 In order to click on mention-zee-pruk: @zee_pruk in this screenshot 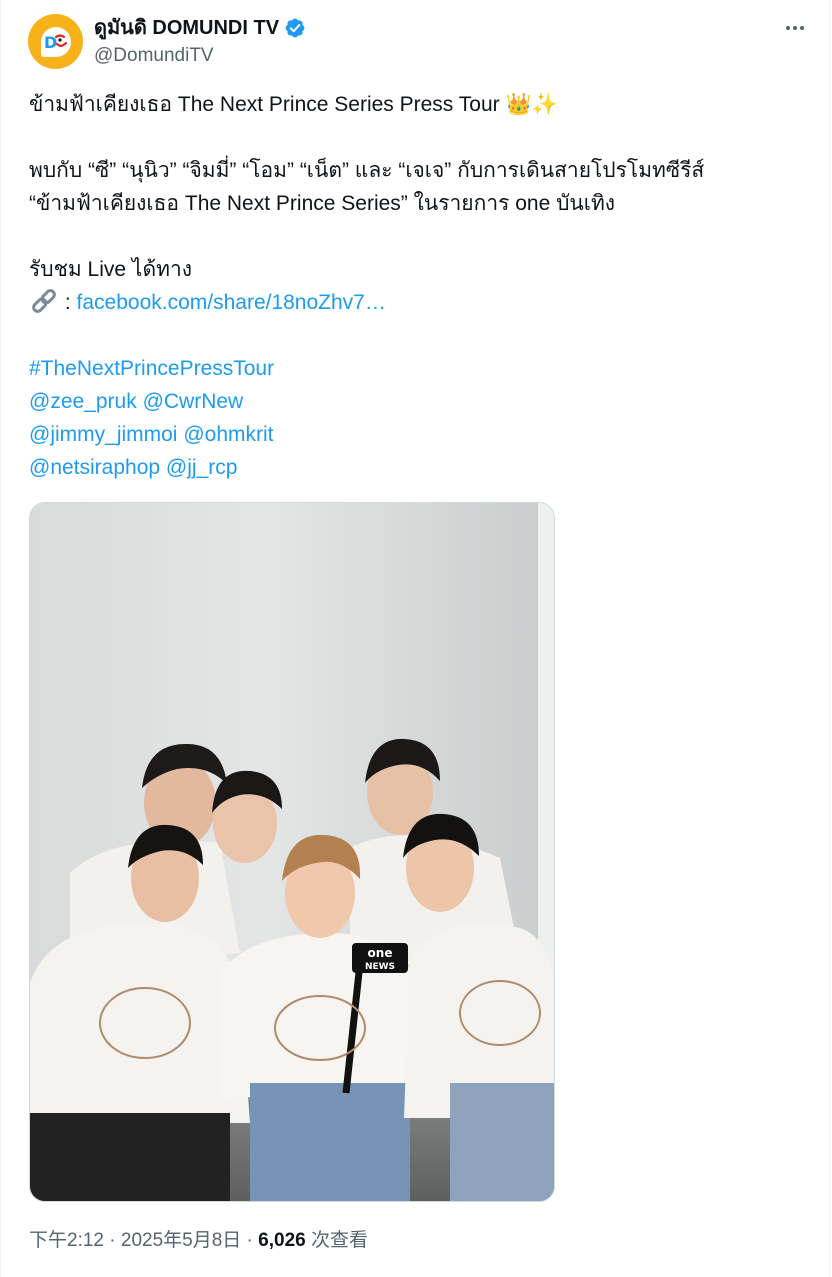, I will do `click(83, 401)`.